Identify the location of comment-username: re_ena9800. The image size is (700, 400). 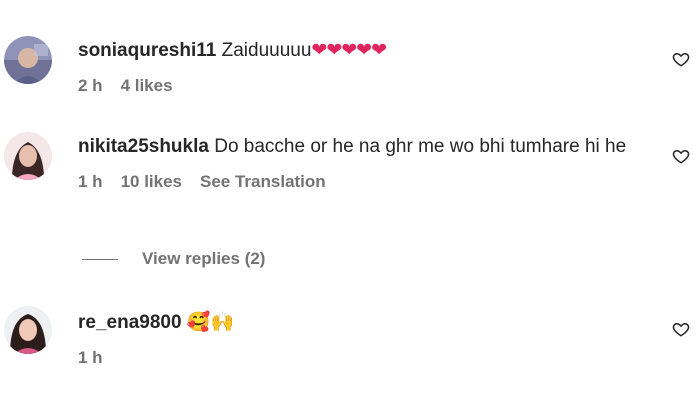
(130, 322).